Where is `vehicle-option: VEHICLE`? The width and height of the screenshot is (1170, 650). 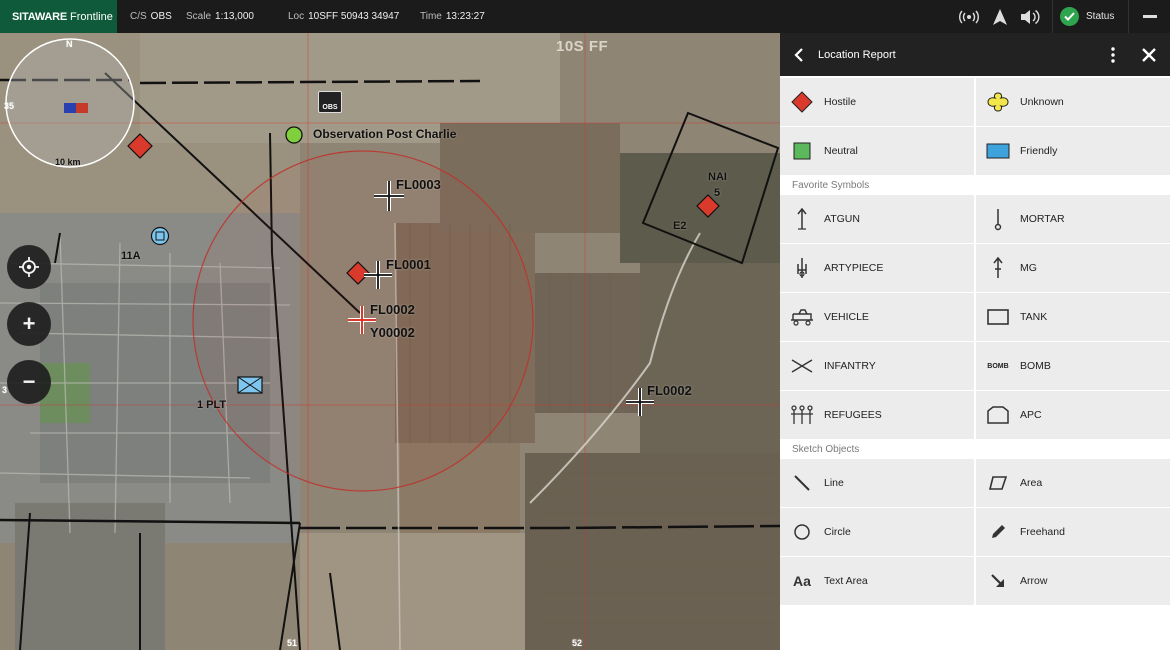 vehicle-option: VEHICLE is located at coordinates (877, 317).